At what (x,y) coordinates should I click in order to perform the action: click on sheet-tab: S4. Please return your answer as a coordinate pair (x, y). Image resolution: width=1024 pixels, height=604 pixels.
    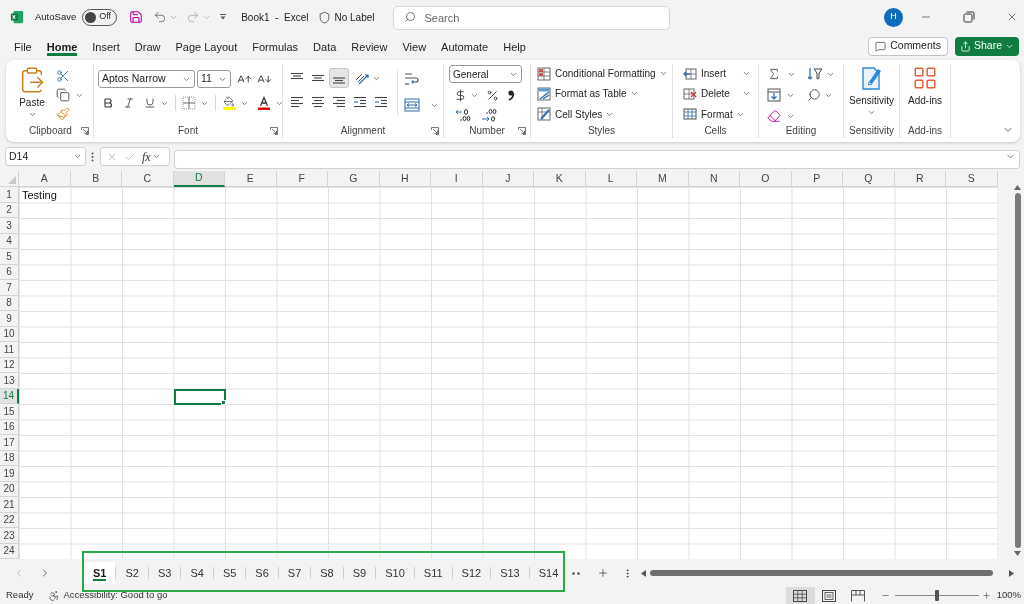
    Looking at the image, I should click on (197, 573).